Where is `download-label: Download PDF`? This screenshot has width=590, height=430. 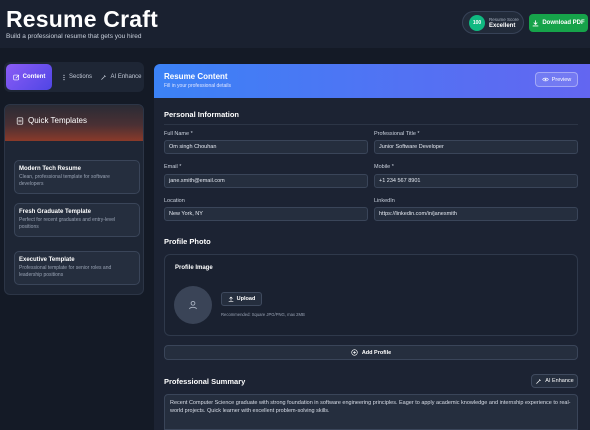 download-label: Download PDF is located at coordinates (563, 23).